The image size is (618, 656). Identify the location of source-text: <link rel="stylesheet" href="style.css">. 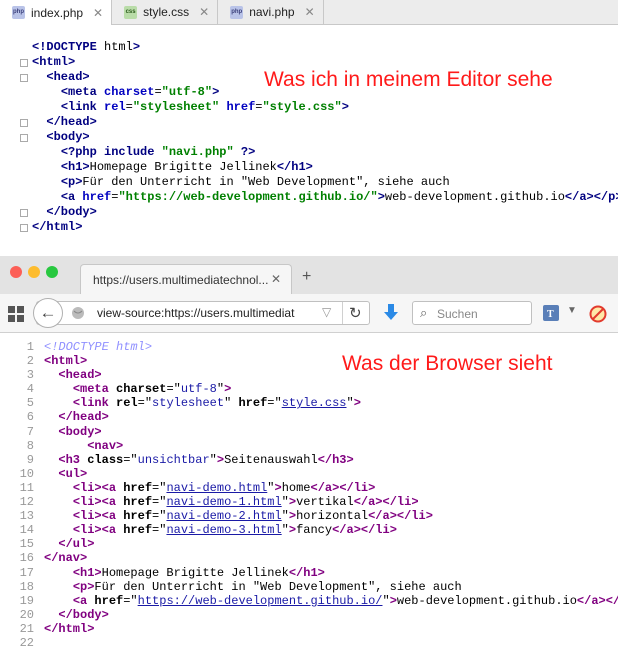
(216, 403).